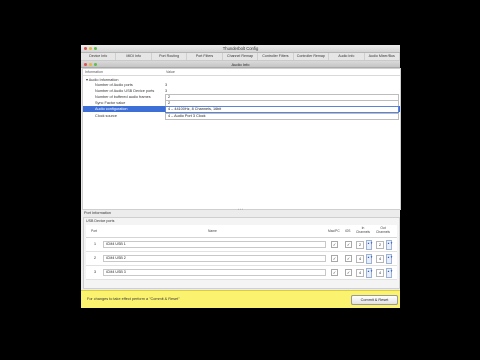  I want to click on tab-device-info: Device Info, so click(99, 56).